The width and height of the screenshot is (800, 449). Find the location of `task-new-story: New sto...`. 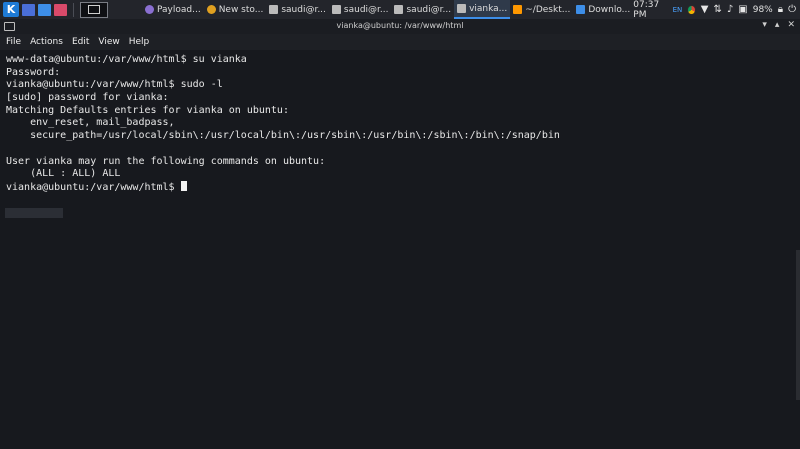

task-new-story: New sto... is located at coordinates (235, 9).